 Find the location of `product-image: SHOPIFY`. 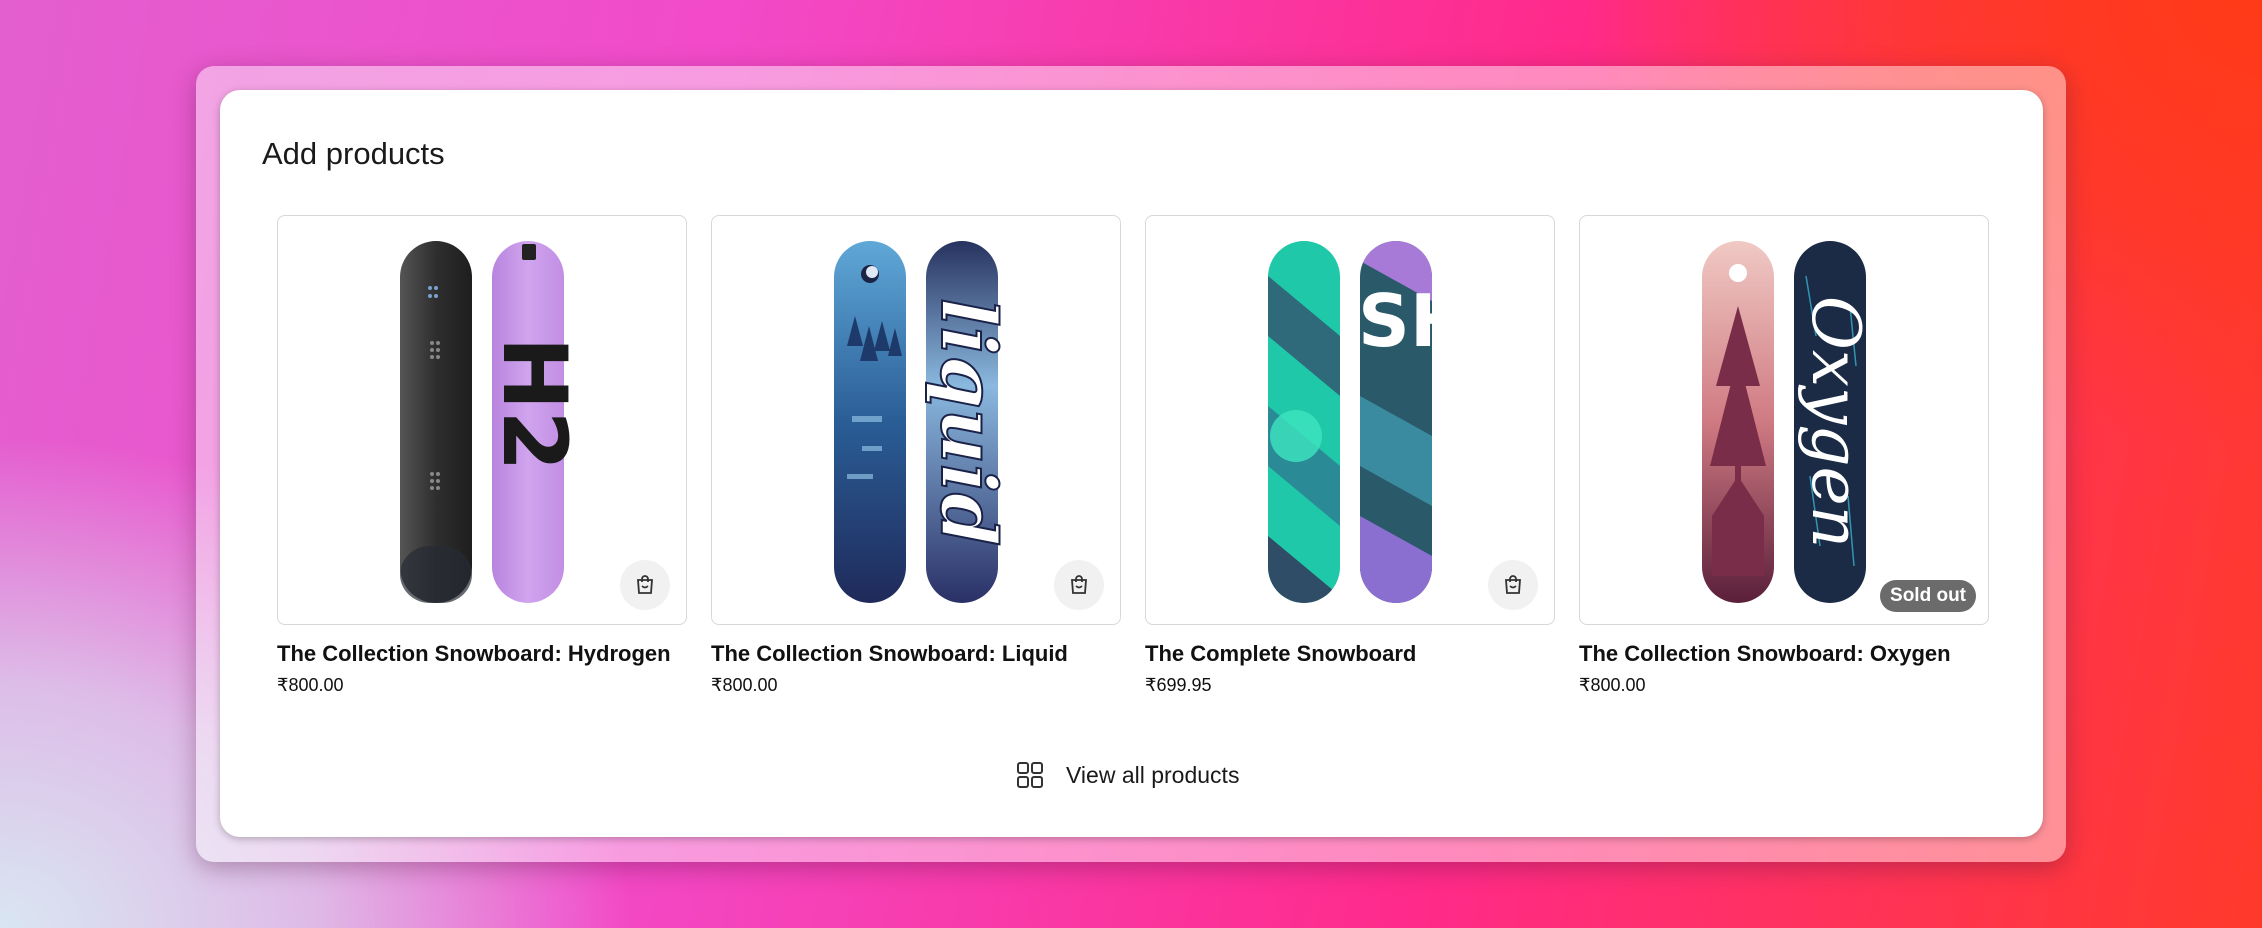

product-image: SHOPIFY is located at coordinates (1350, 420).